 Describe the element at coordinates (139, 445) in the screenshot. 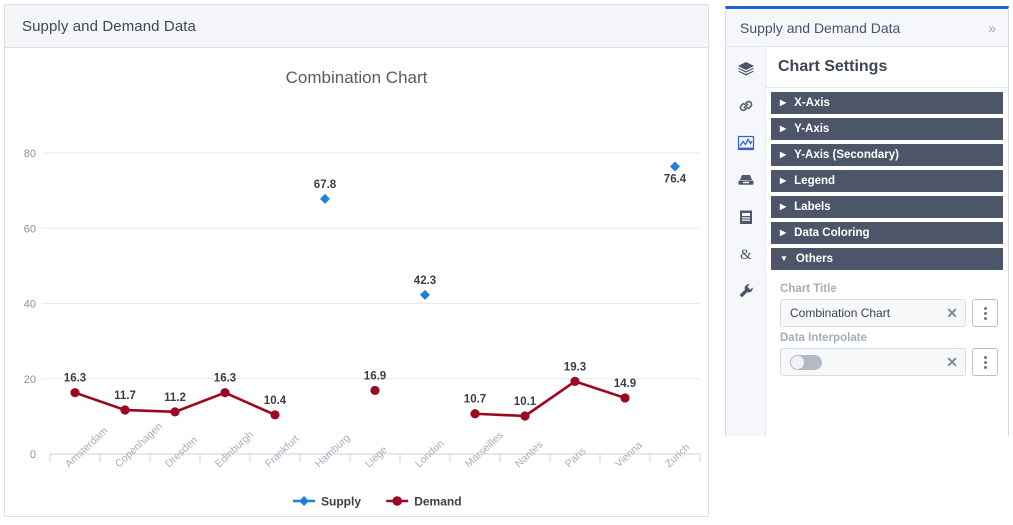

I see `x-axis-tick-label: Copenhagen` at that location.